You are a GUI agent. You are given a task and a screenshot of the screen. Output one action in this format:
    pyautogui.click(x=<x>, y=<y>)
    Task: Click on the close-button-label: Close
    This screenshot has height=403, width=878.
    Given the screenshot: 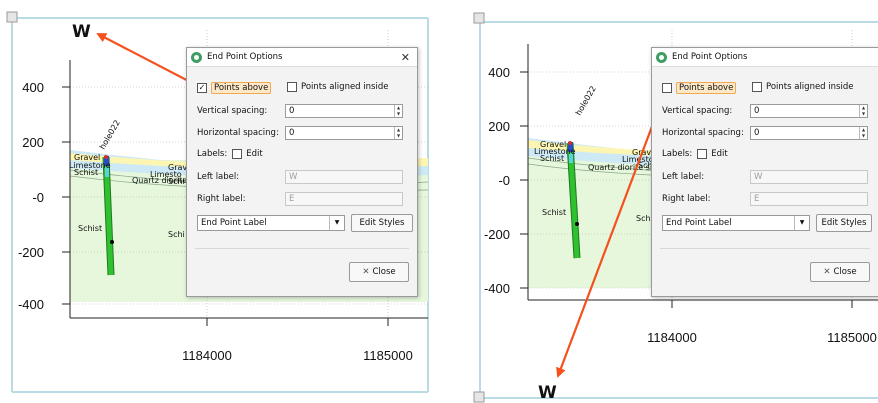 What is the action you would take?
    pyautogui.click(x=845, y=272)
    